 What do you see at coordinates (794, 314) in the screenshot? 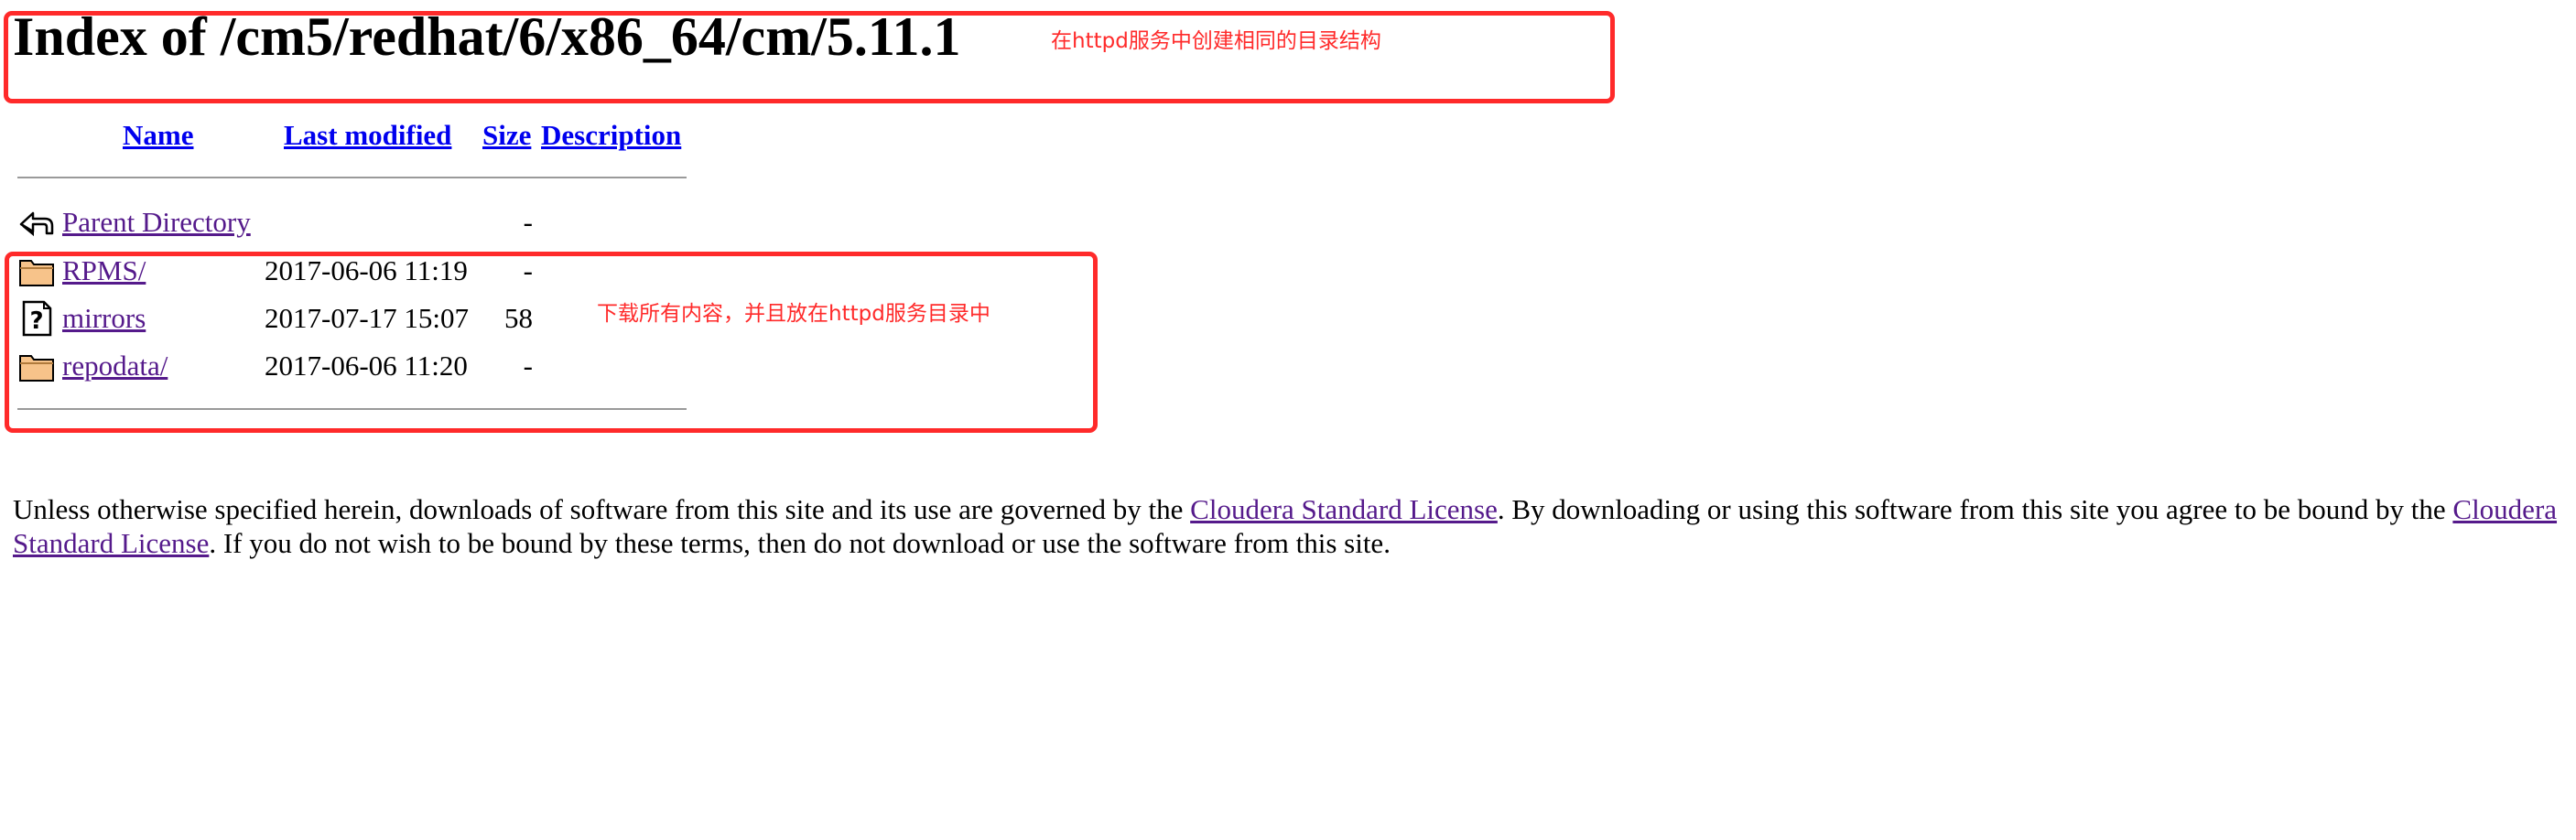
I see `list-annotation-note: 下载所有内容，并且放在httpd服务目录中` at bounding box center [794, 314].